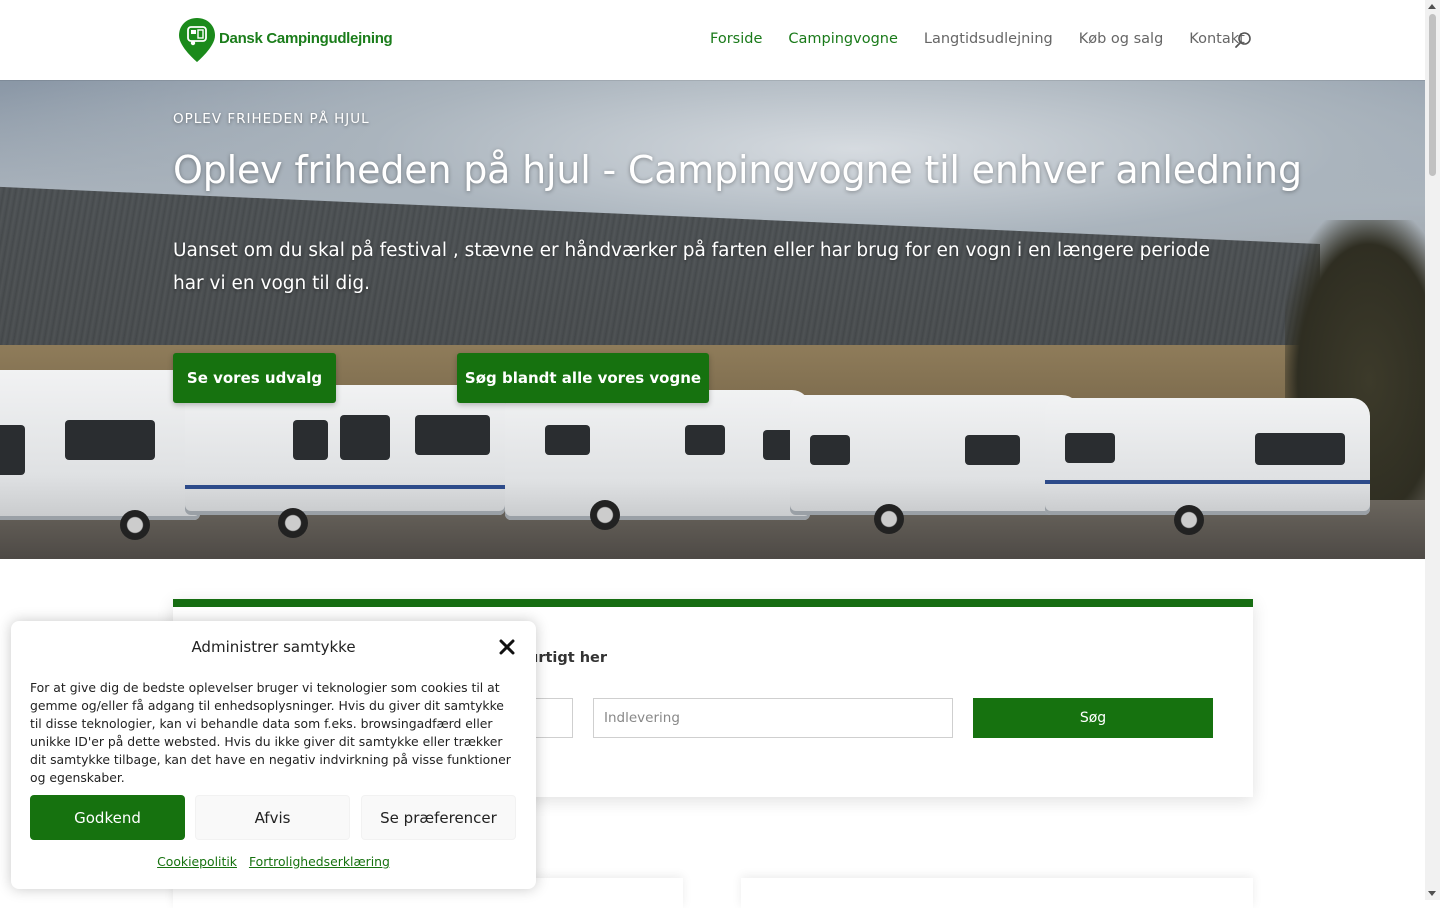  Describe the element at coordinates (1243, 40) in the screenshot. I see `search-icon` at that location.